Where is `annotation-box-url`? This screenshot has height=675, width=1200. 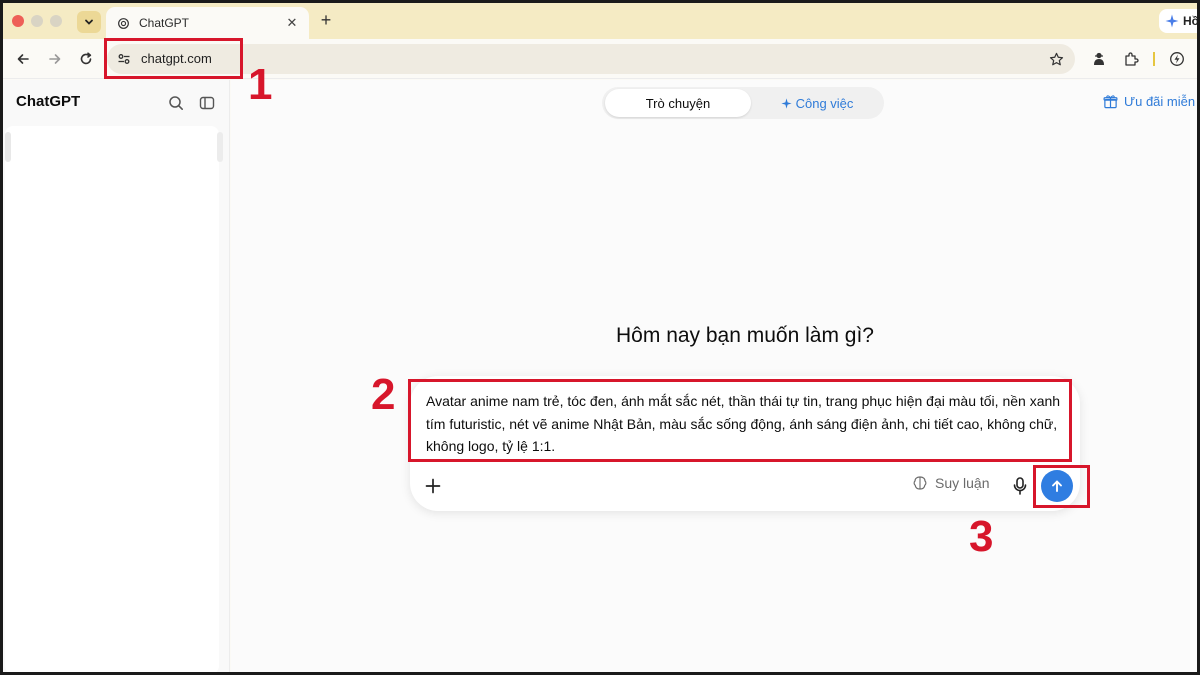 annotation-box-url is located at coordinates (173, 58).